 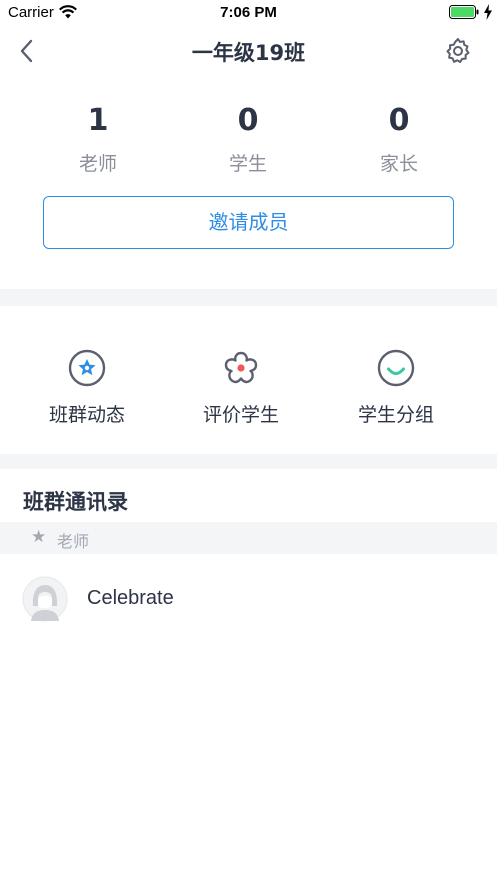 I want to click on status-bar: Carrier 7:06 PM, so click(x=248, y=13).